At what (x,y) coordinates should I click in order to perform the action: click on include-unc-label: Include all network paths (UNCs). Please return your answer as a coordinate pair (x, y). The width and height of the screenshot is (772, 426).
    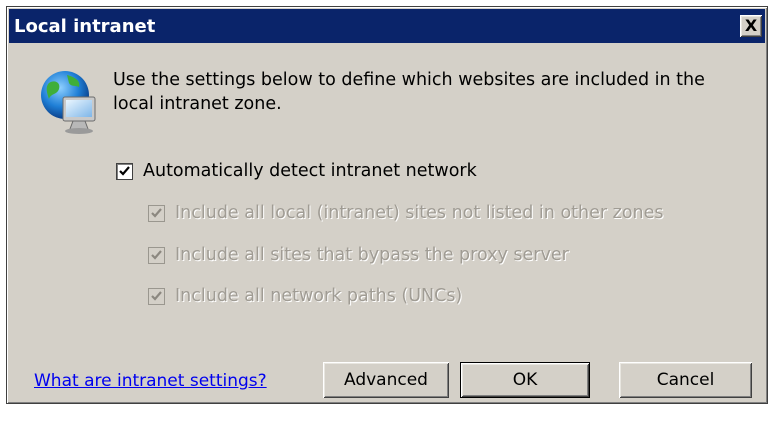
    Looking at the image, I should click on (319, 296).